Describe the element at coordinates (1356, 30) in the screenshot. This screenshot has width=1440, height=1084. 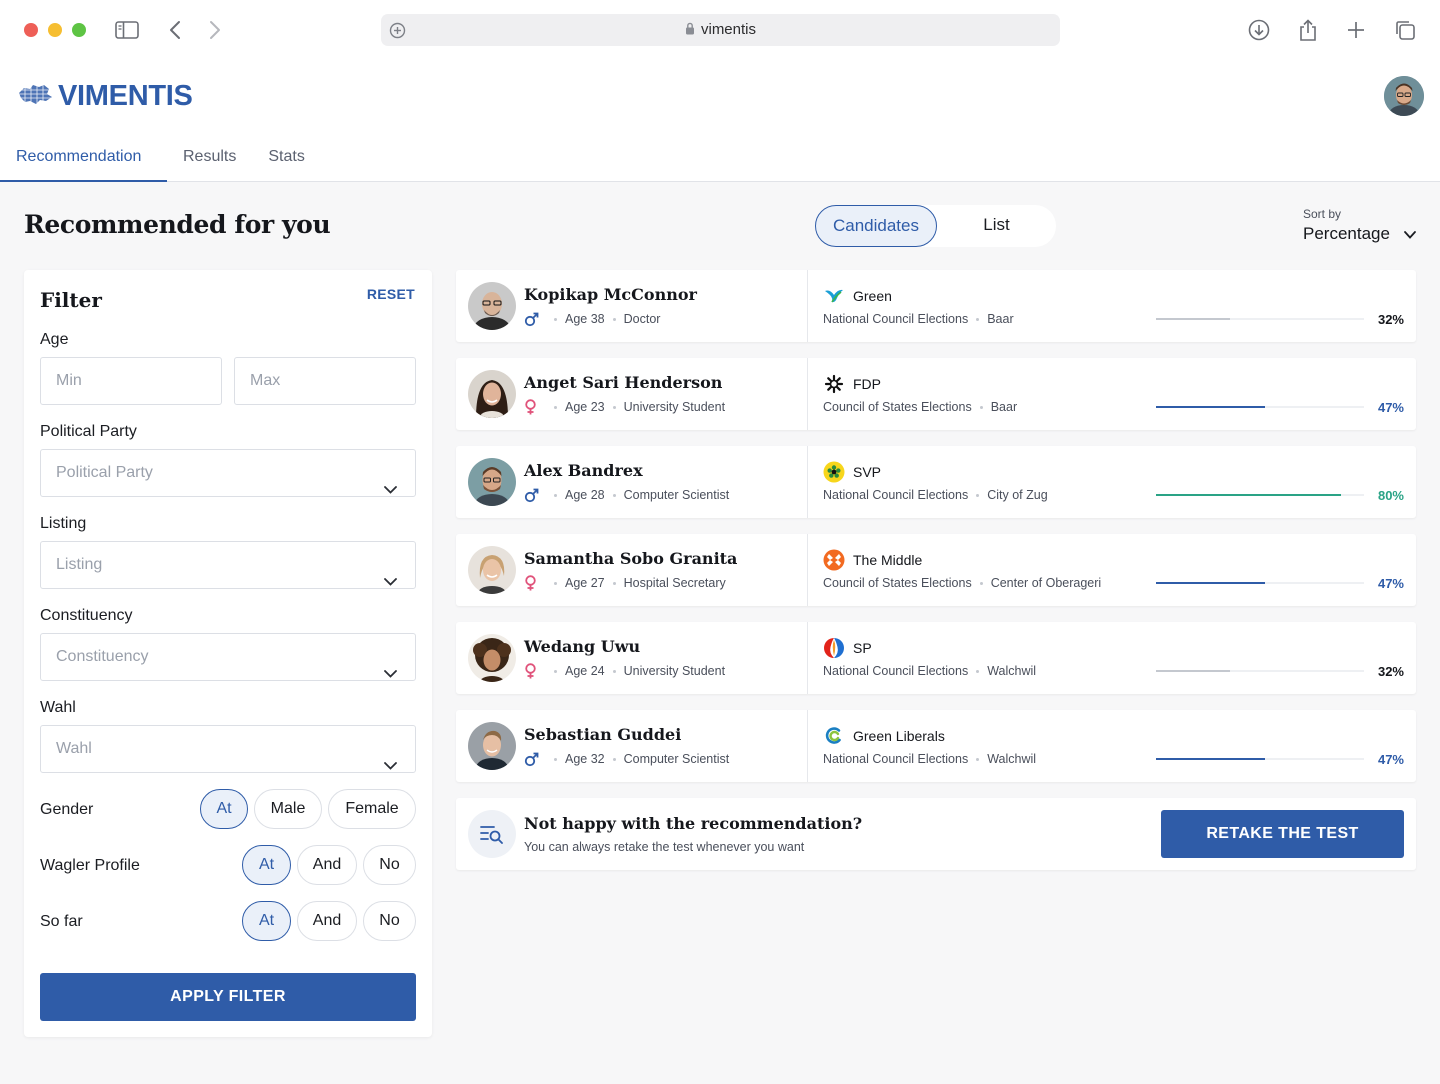
I see `new-tab-icon` at that location.